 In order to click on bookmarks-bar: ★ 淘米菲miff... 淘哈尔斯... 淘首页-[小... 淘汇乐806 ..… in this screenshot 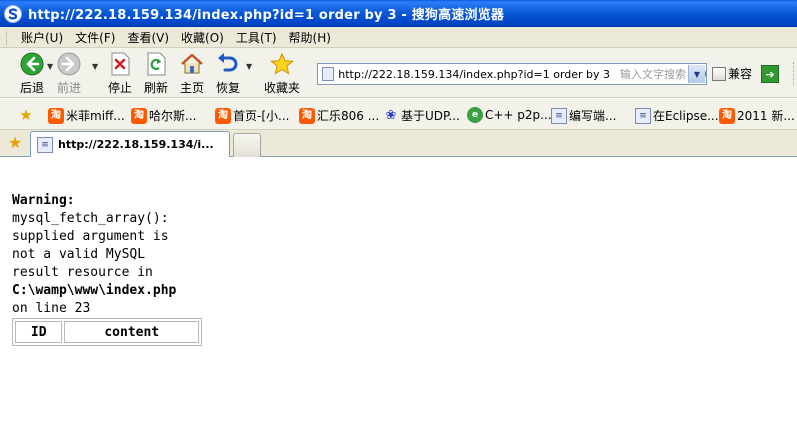, I will do `click(398, 114)`.